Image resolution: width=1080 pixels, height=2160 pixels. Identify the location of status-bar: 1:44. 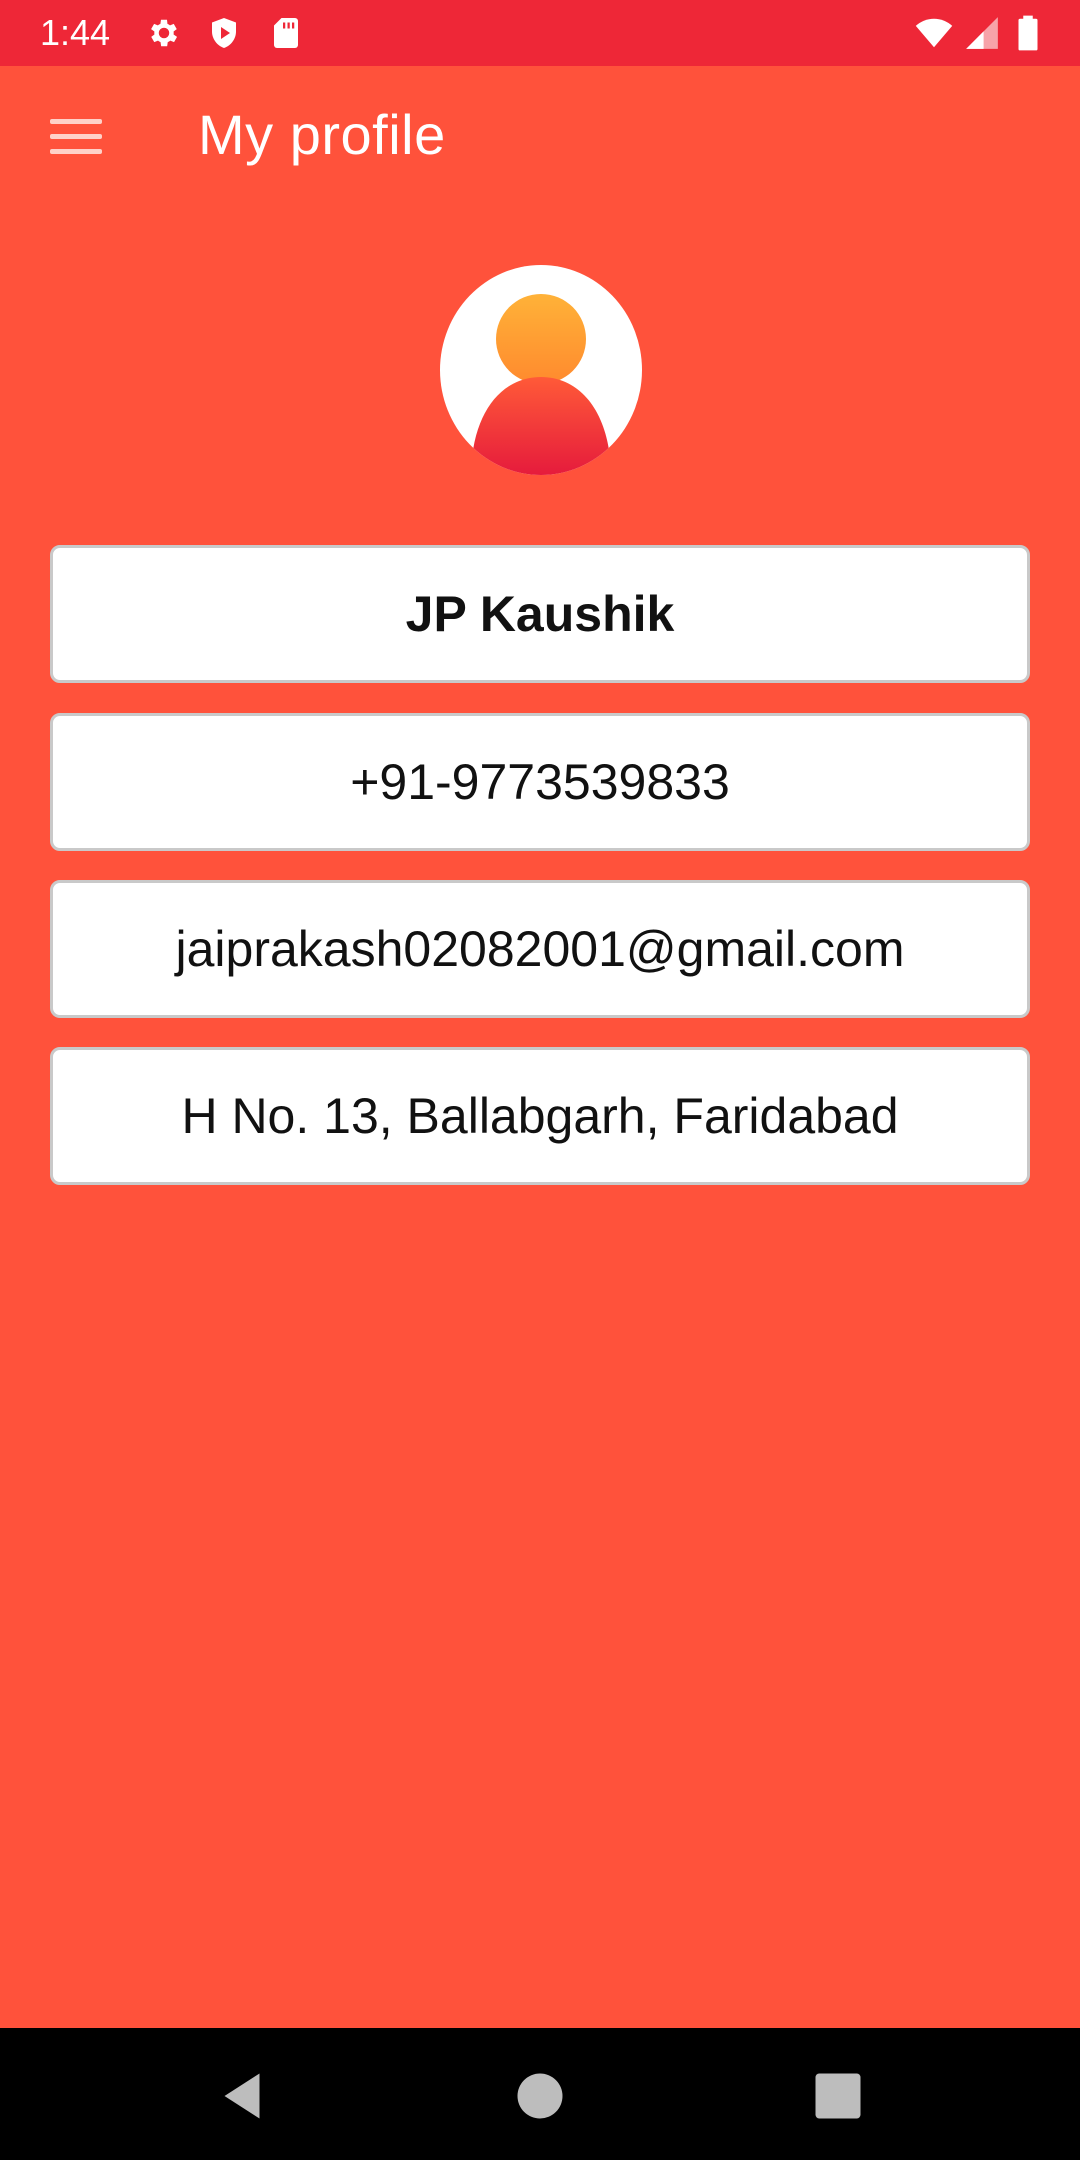
(540, 33).